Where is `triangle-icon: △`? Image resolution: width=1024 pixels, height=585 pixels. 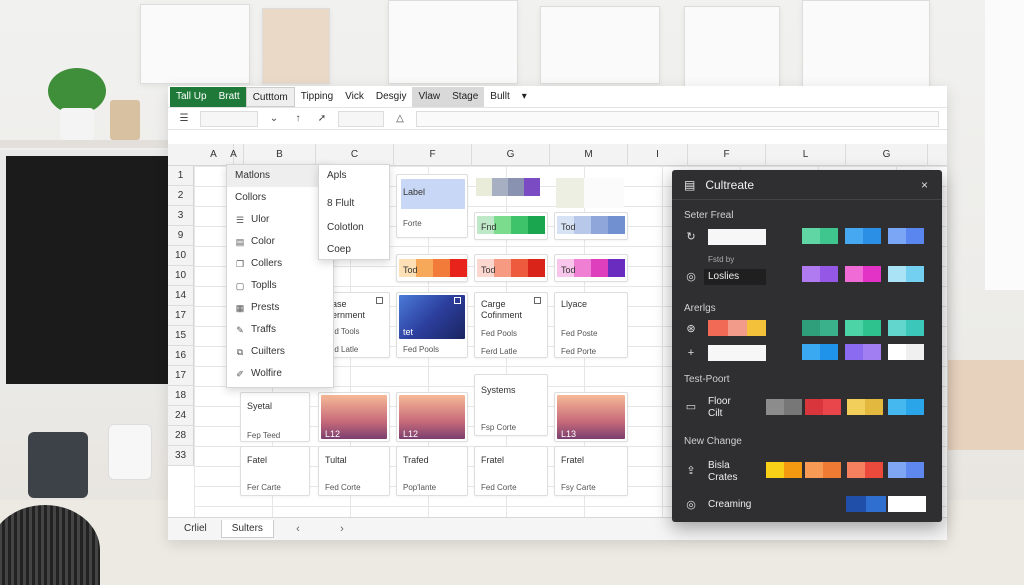
triangle-icon: △ is located at coordinates (400, 119).